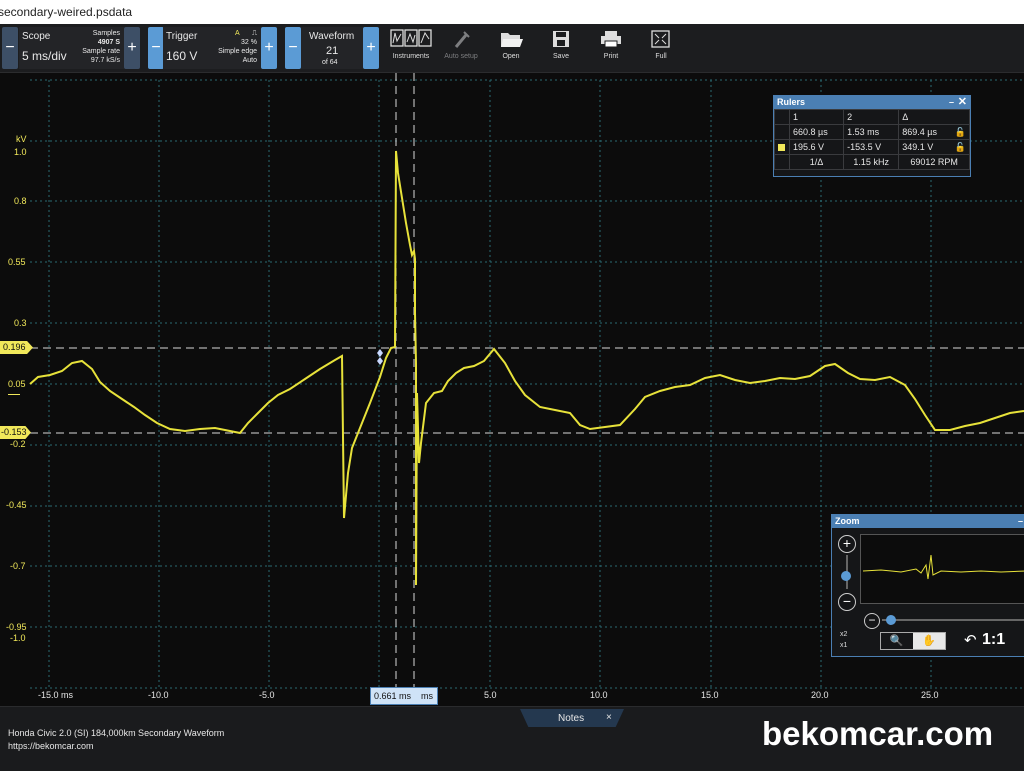 Image resolution: width=1024 pixels, height=771 pixels. What do you see at coordinates (611, 43) in the screenshot?
I see `print-button: Print` at bounding box center [611, 43].